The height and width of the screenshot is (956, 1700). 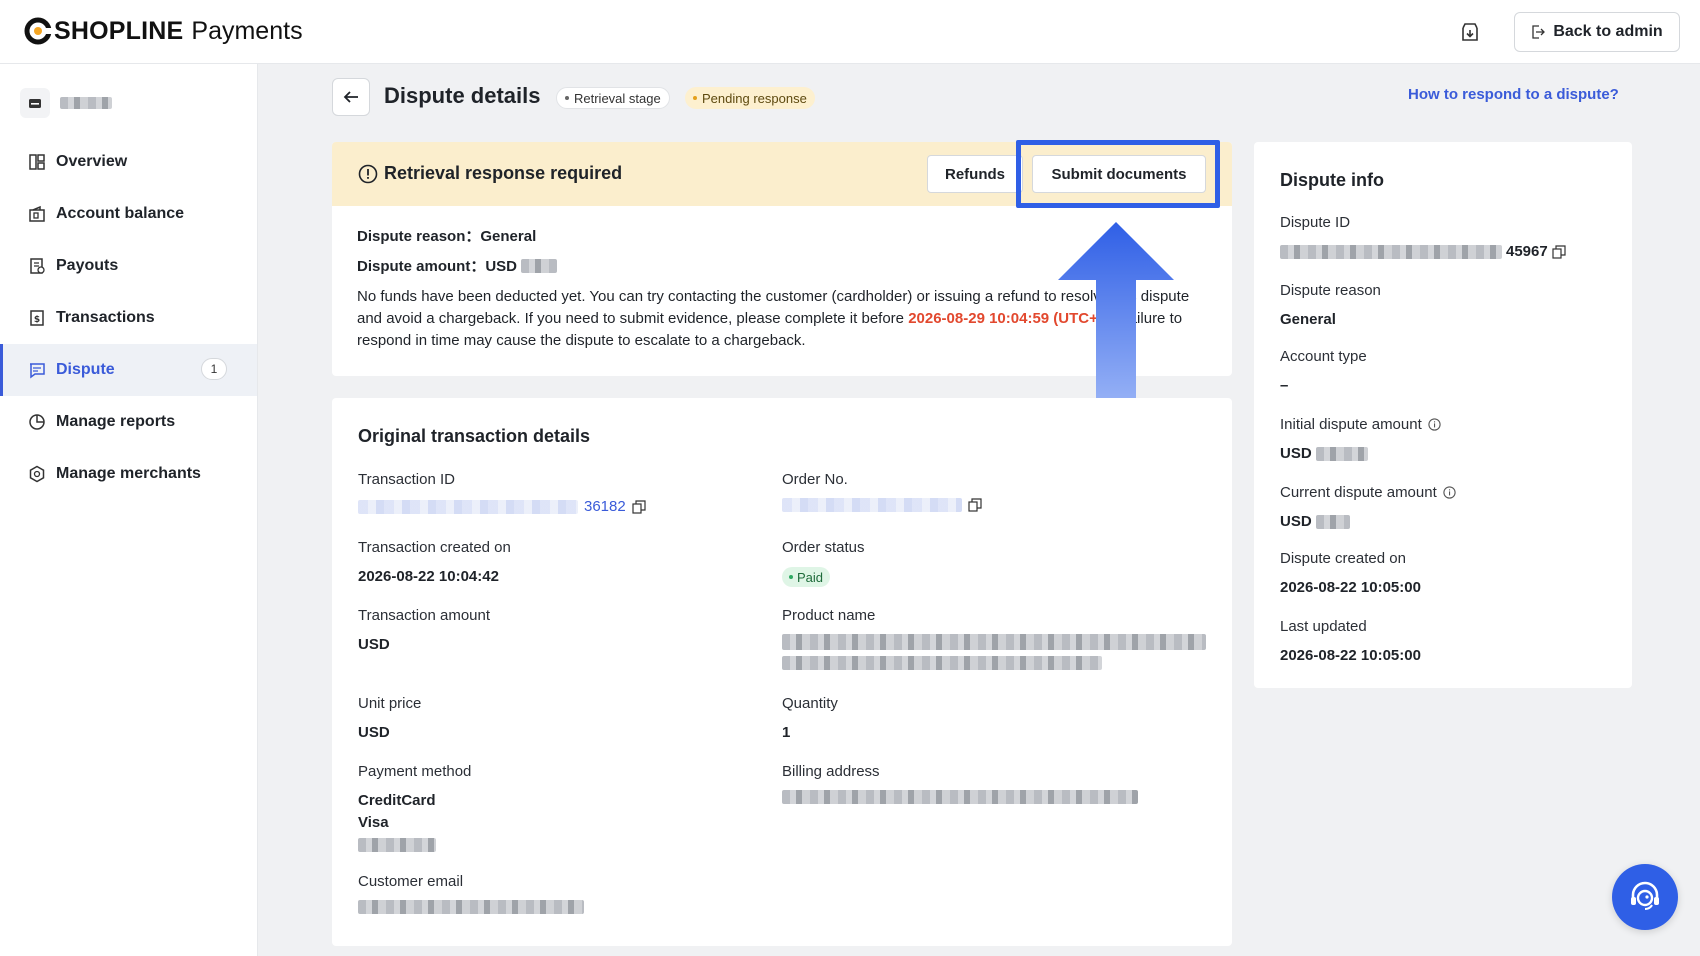 What do you see at coordinates (1341, 454) in the screenshot?
I see `initial-amount-redacted` at bounding box center [1341, 454].